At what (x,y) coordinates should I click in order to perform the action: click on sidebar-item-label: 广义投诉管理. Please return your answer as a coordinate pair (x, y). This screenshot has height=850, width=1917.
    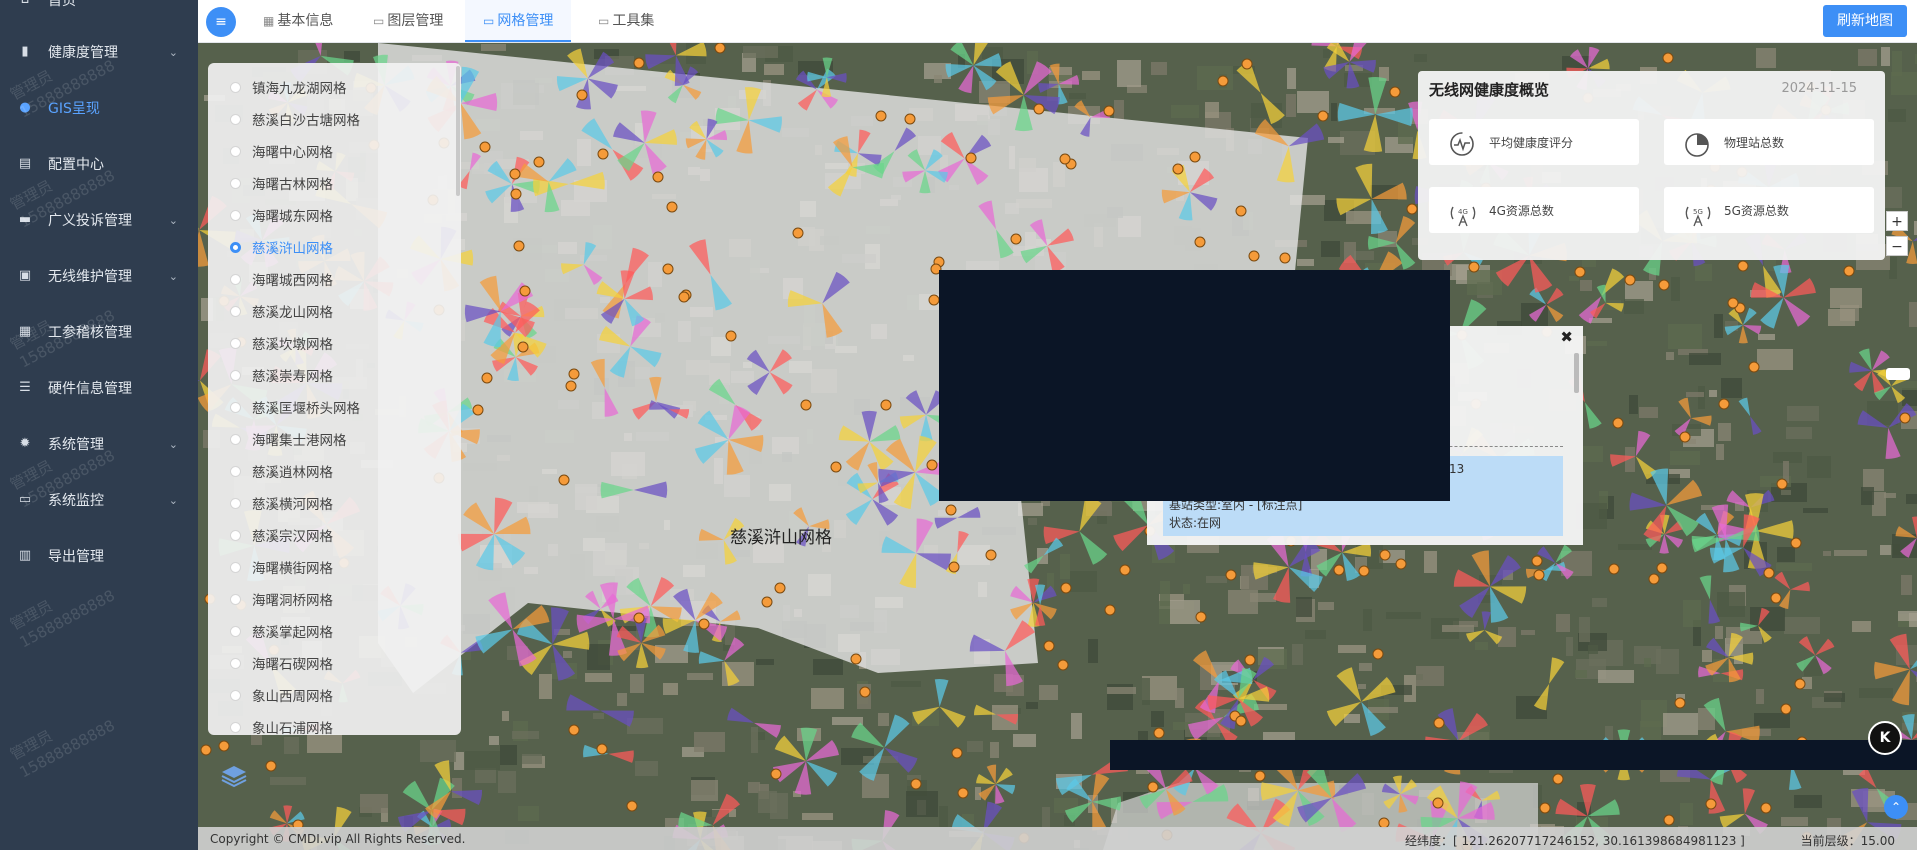
    Looking at the image, I should click on (90, 221).